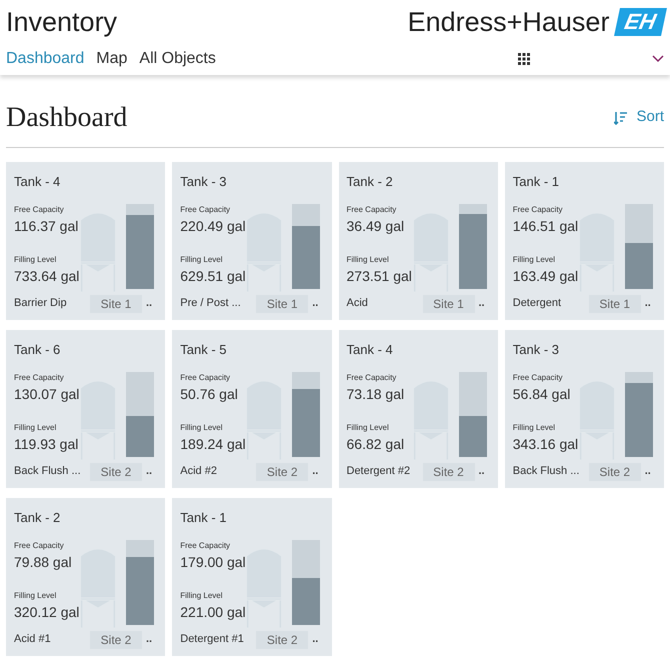  Describe the element at coordinates (546, 276) in the screenshot. I see `filling-level-value: 163.49 gal` at that location.